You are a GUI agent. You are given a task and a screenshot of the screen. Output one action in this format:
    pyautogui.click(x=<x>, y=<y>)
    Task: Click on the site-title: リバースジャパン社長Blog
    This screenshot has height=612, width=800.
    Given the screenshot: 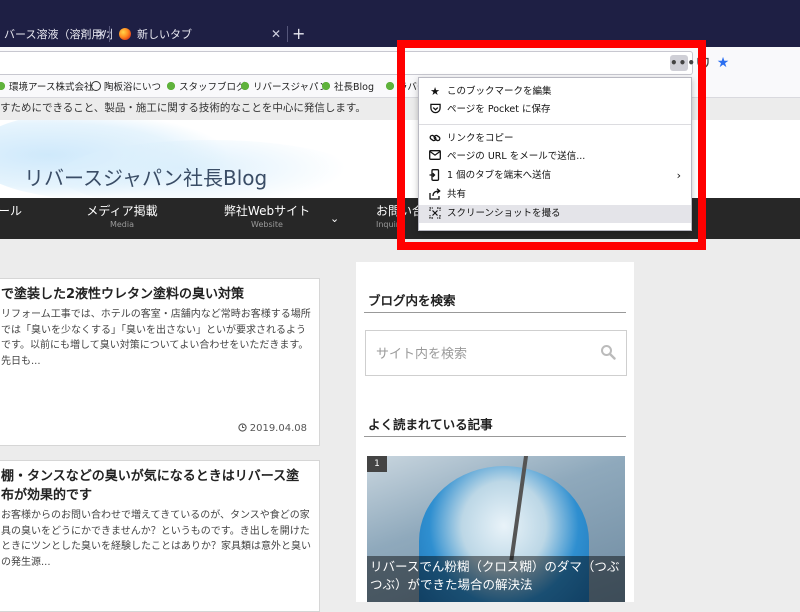 What is the action you would take?
    pyautogui.click(x=145, y=176)
    